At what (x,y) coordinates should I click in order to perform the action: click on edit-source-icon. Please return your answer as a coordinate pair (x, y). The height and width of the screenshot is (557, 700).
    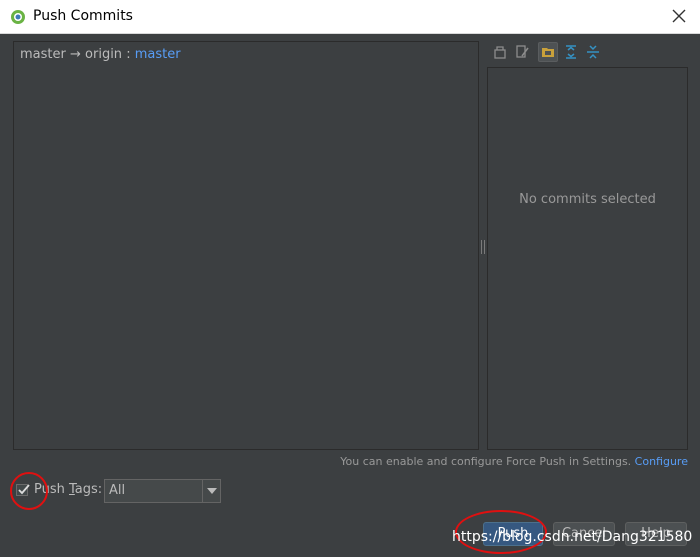
    Looking at the image, I should click on (522, 52).